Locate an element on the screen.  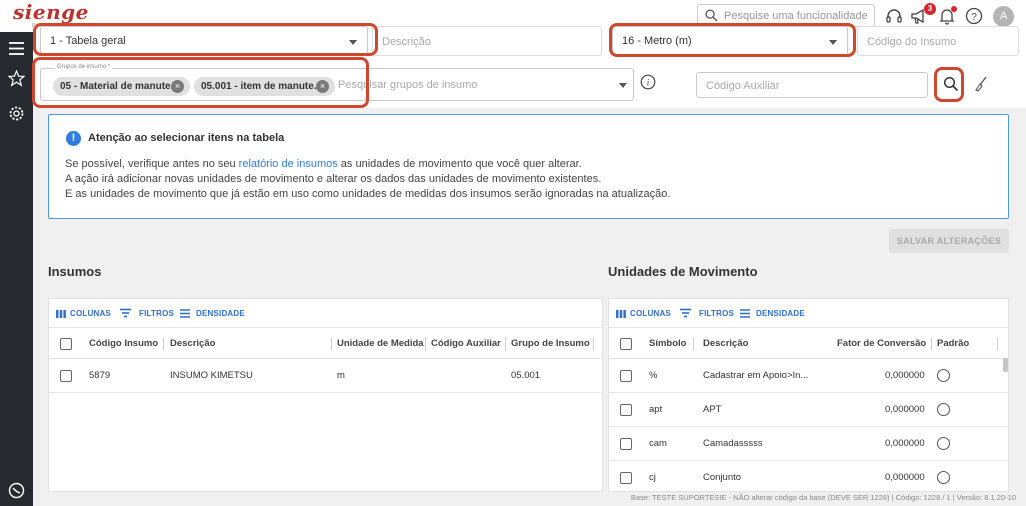
support-icon is located at coordinates (16, 490).